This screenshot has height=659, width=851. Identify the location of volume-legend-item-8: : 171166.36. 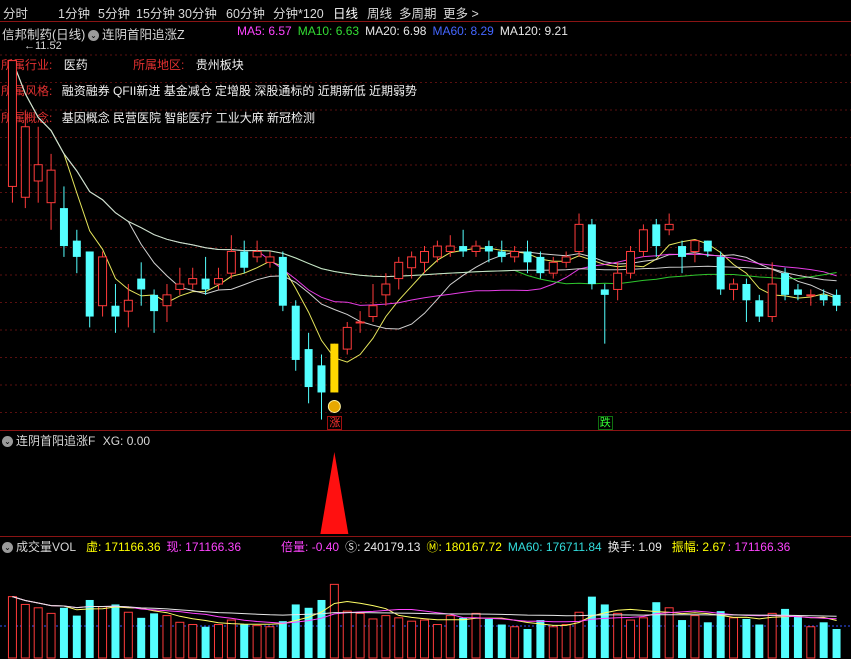
(759, 547).